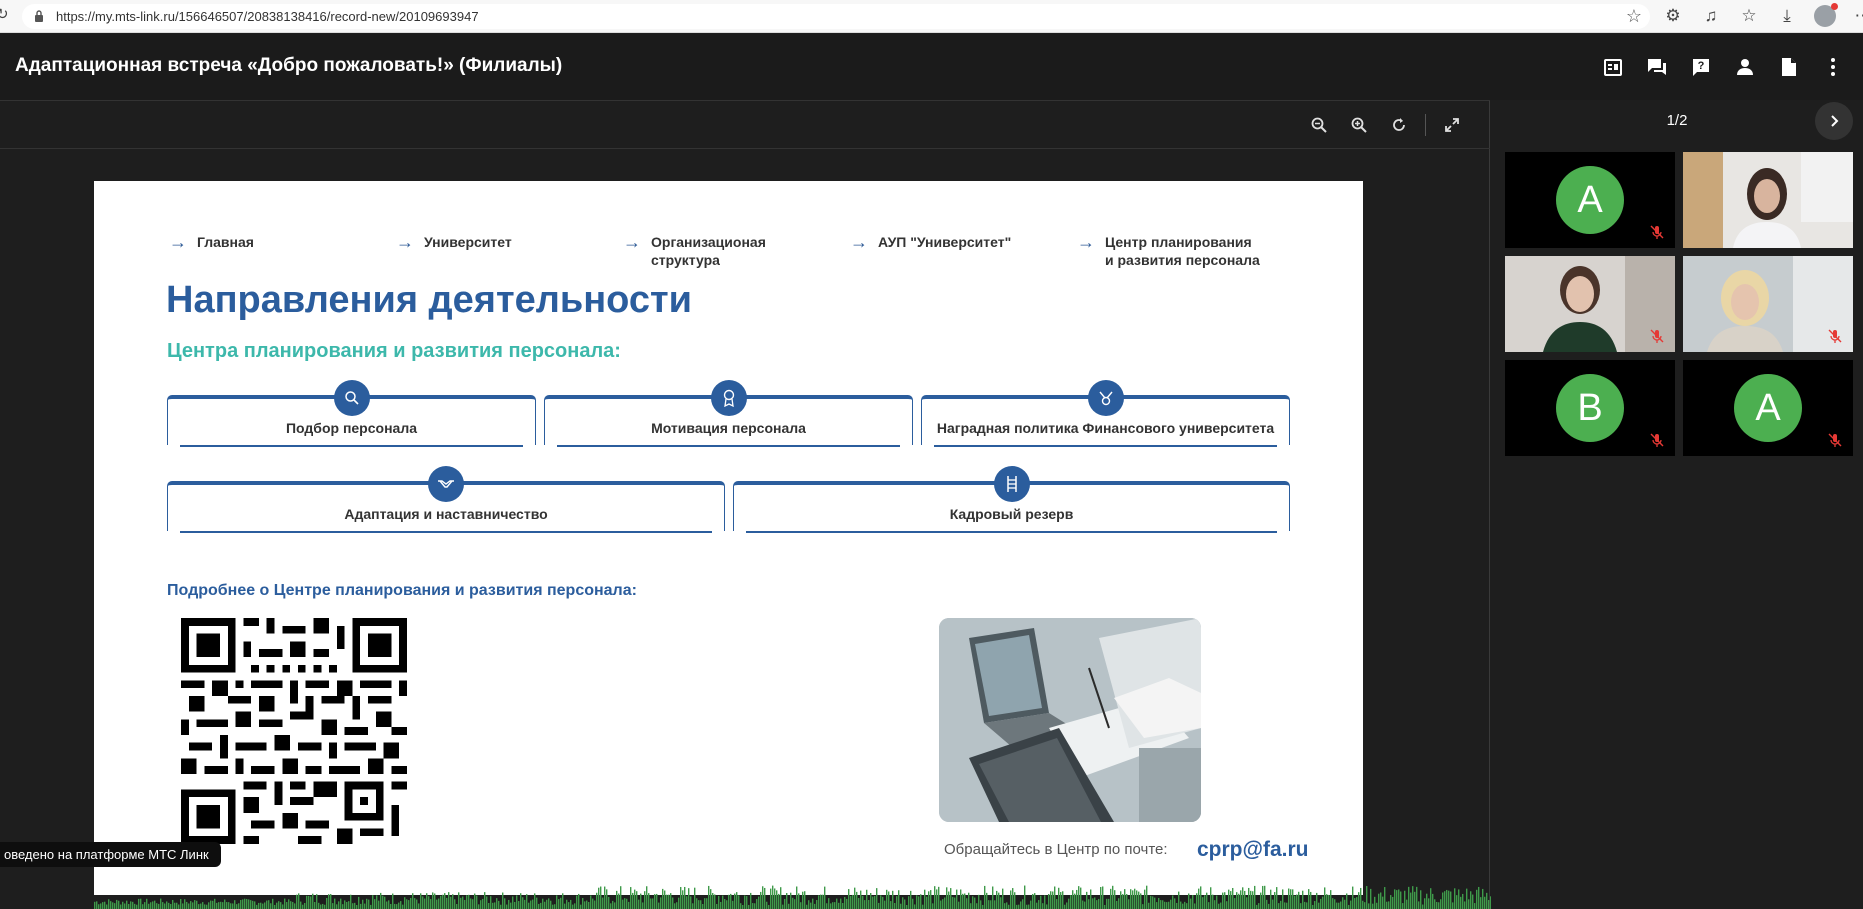 The height and width of the screenshot is (909, 1863). Describe the element at coordinates (1359, 125) in the screenshot. I see `zoom-in-icon` at that location.